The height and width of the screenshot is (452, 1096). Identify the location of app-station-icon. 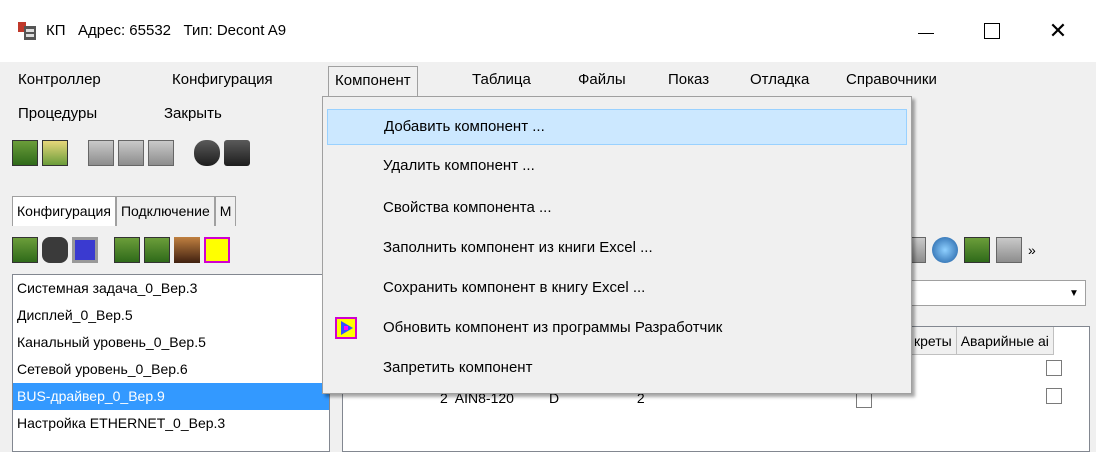
(27, 31).